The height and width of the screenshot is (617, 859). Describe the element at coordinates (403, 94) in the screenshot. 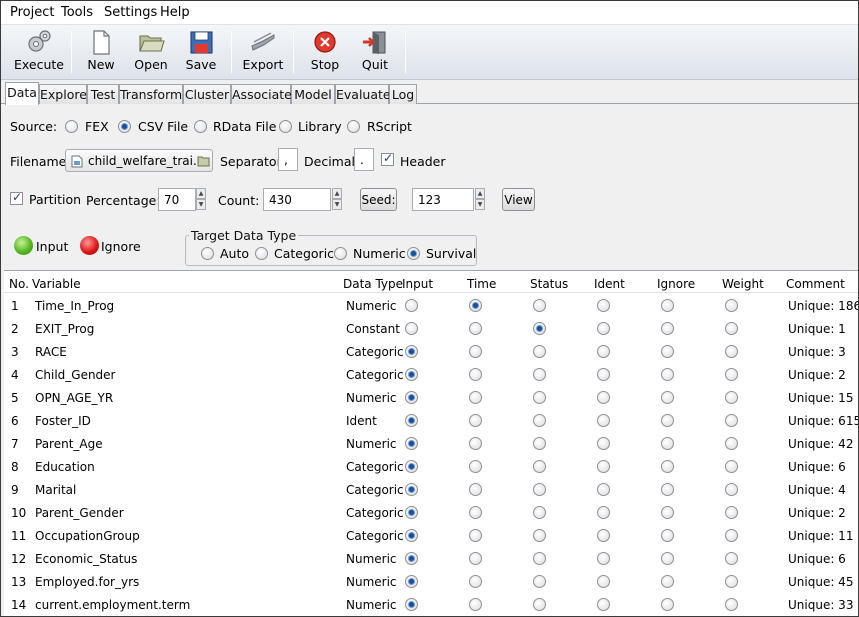

I see `tab-log: Log` at that location.